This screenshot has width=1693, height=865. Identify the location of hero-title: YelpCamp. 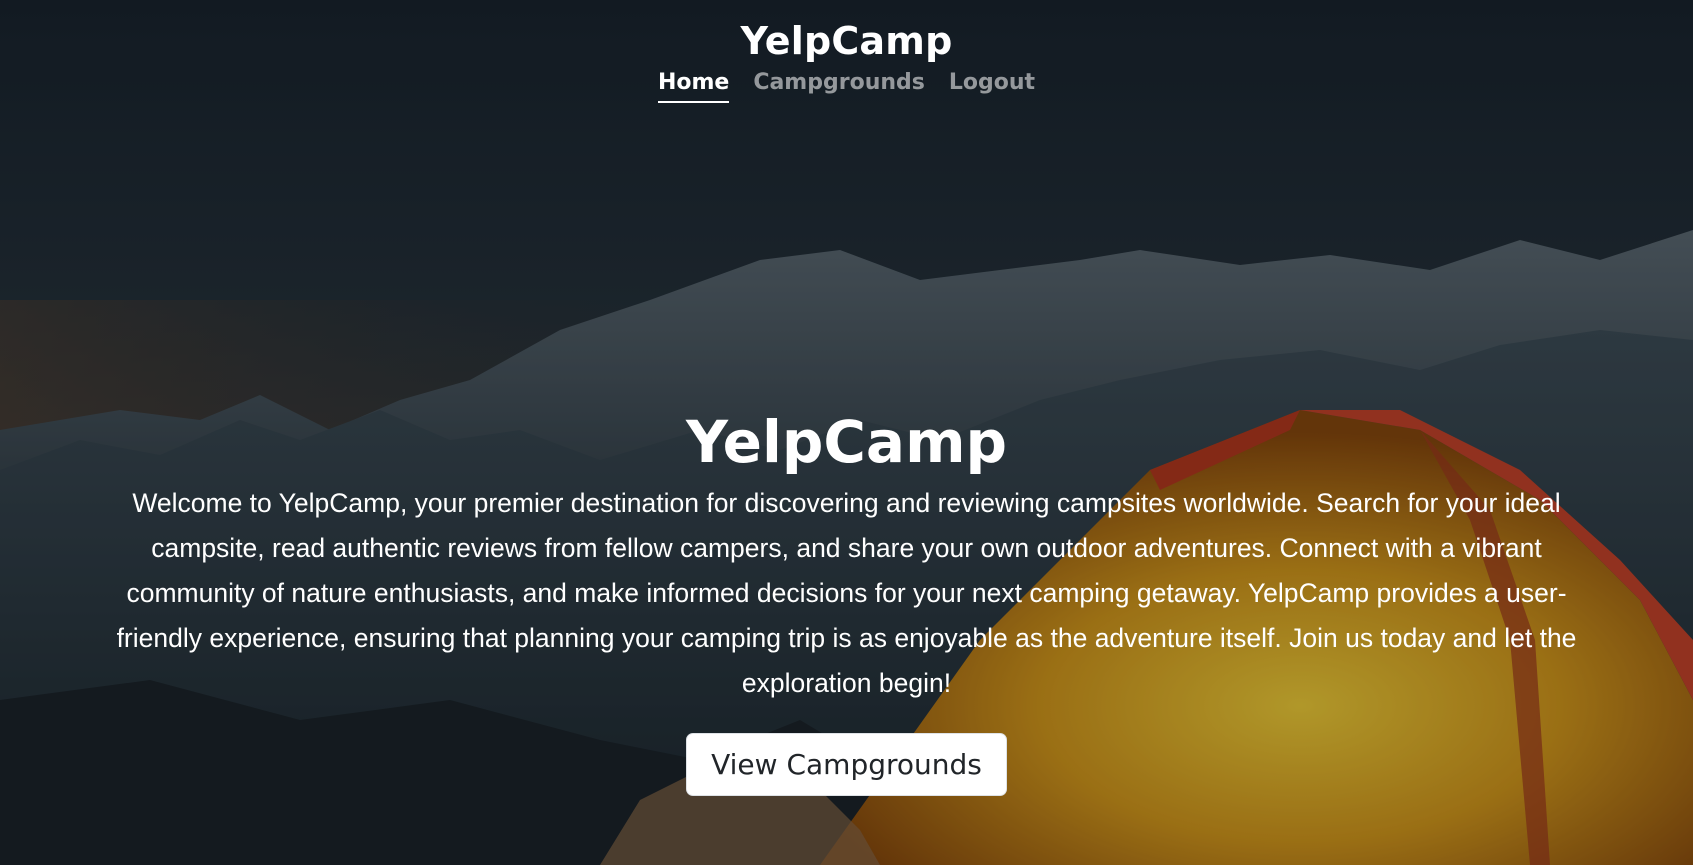
(846, 442).